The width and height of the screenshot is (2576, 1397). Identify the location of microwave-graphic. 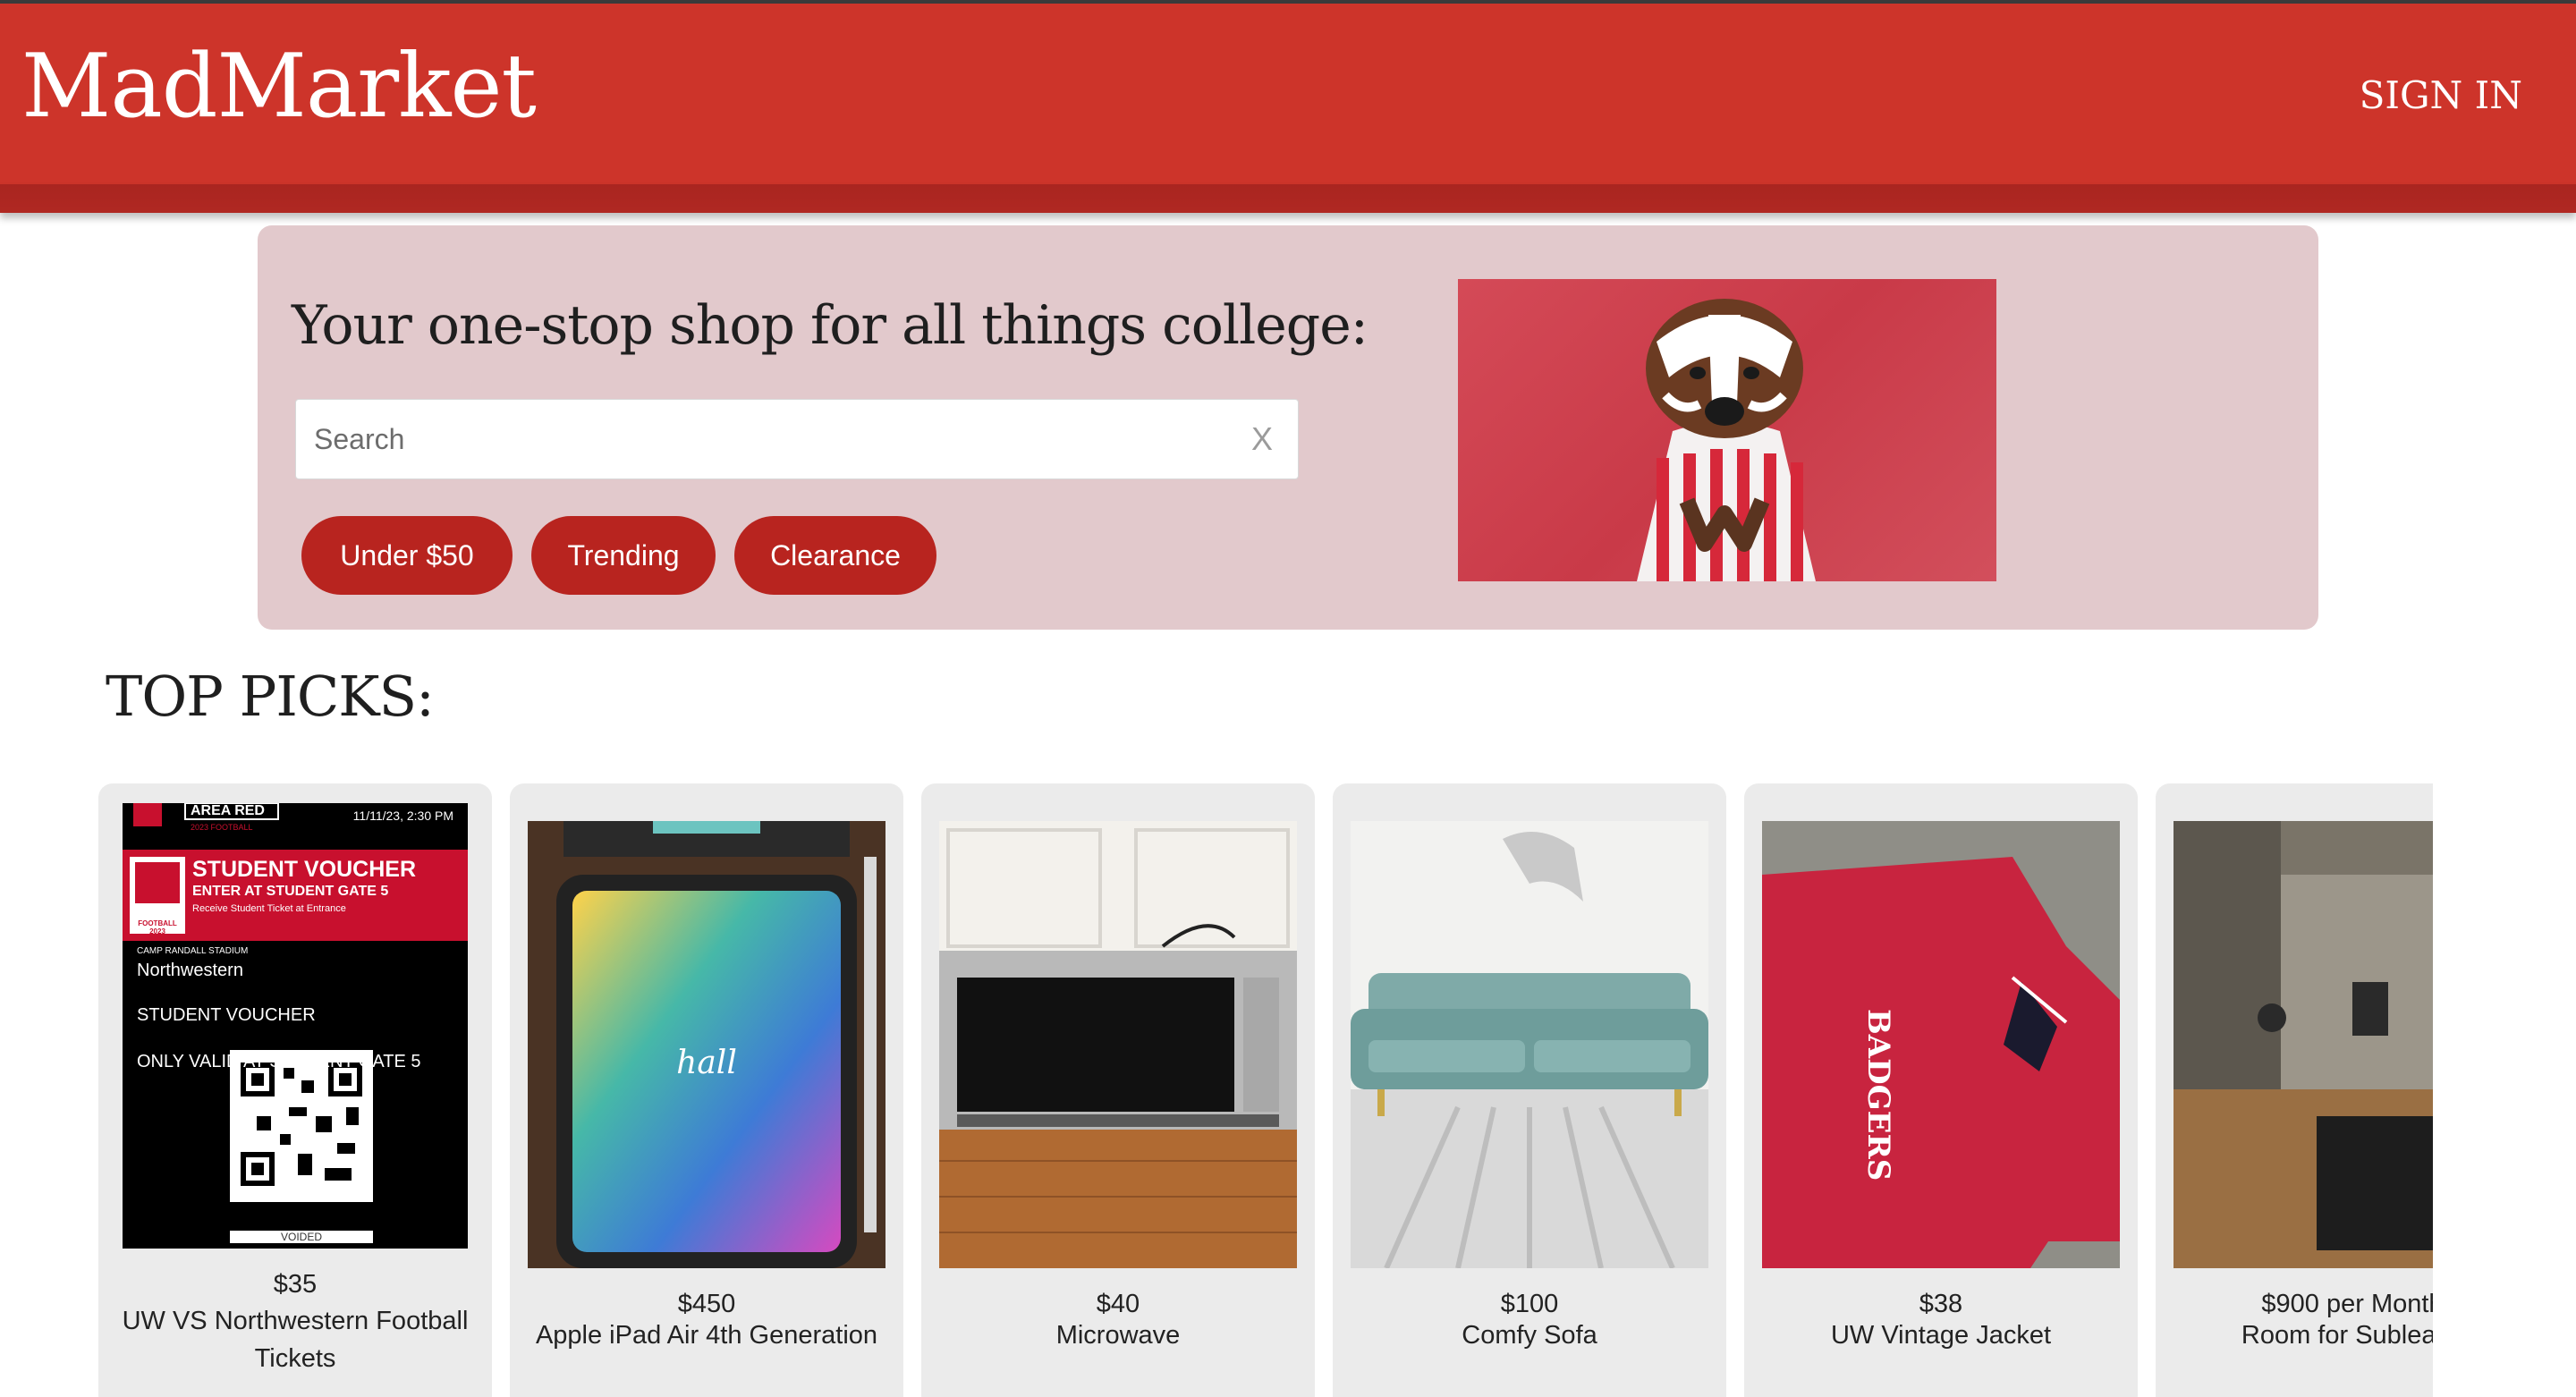
(1118, 1044).